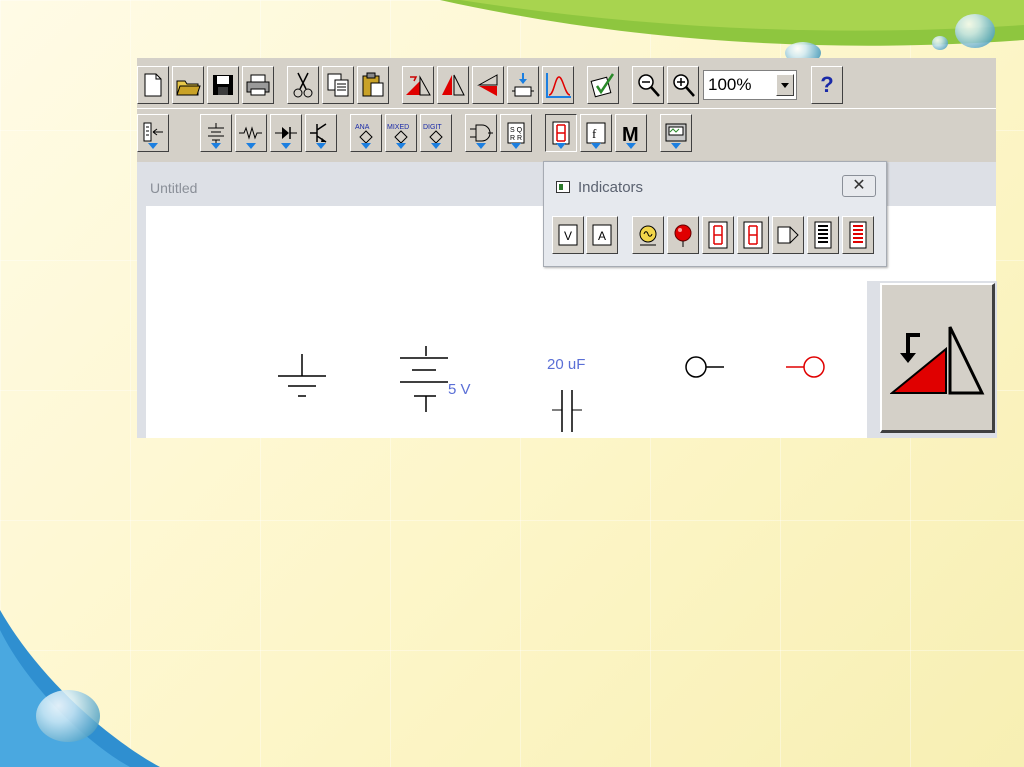 The image size is (1024, 767). I want to click on graph-button, so click(558, 85).